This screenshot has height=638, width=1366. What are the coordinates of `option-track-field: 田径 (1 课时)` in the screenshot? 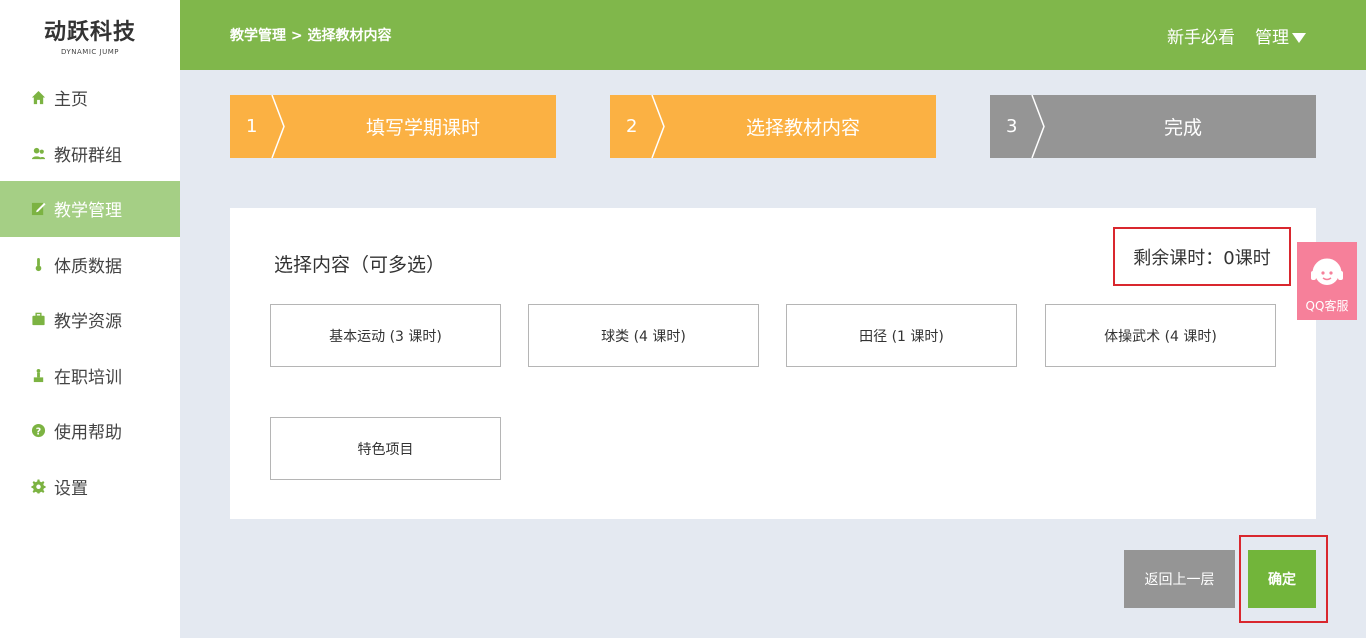 It's located at (901, 335).